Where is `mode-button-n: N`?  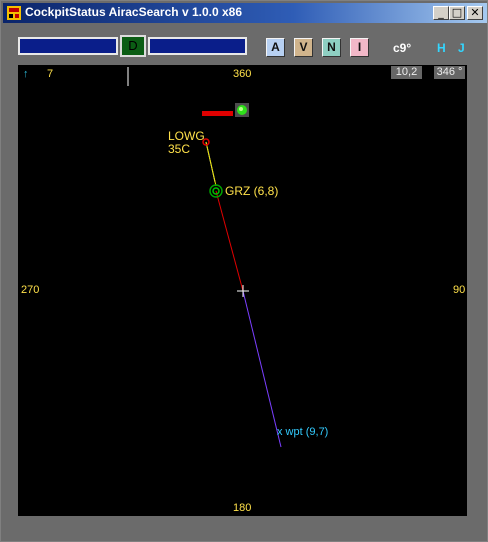 mode-button-n: N is located at coordinates (331, 47).